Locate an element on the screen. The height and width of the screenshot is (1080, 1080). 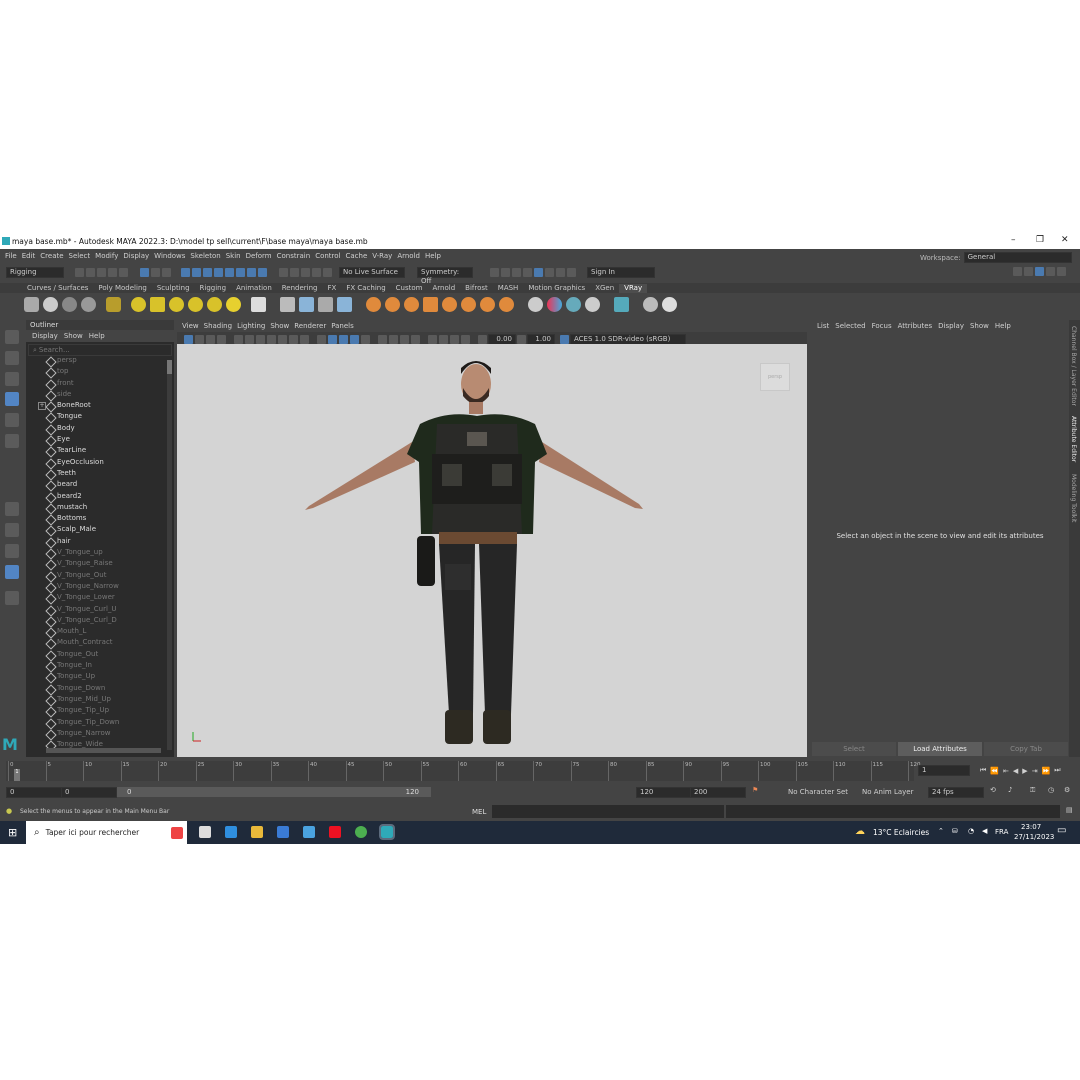
gate-mask-icon is located at coordinates (271, 339).